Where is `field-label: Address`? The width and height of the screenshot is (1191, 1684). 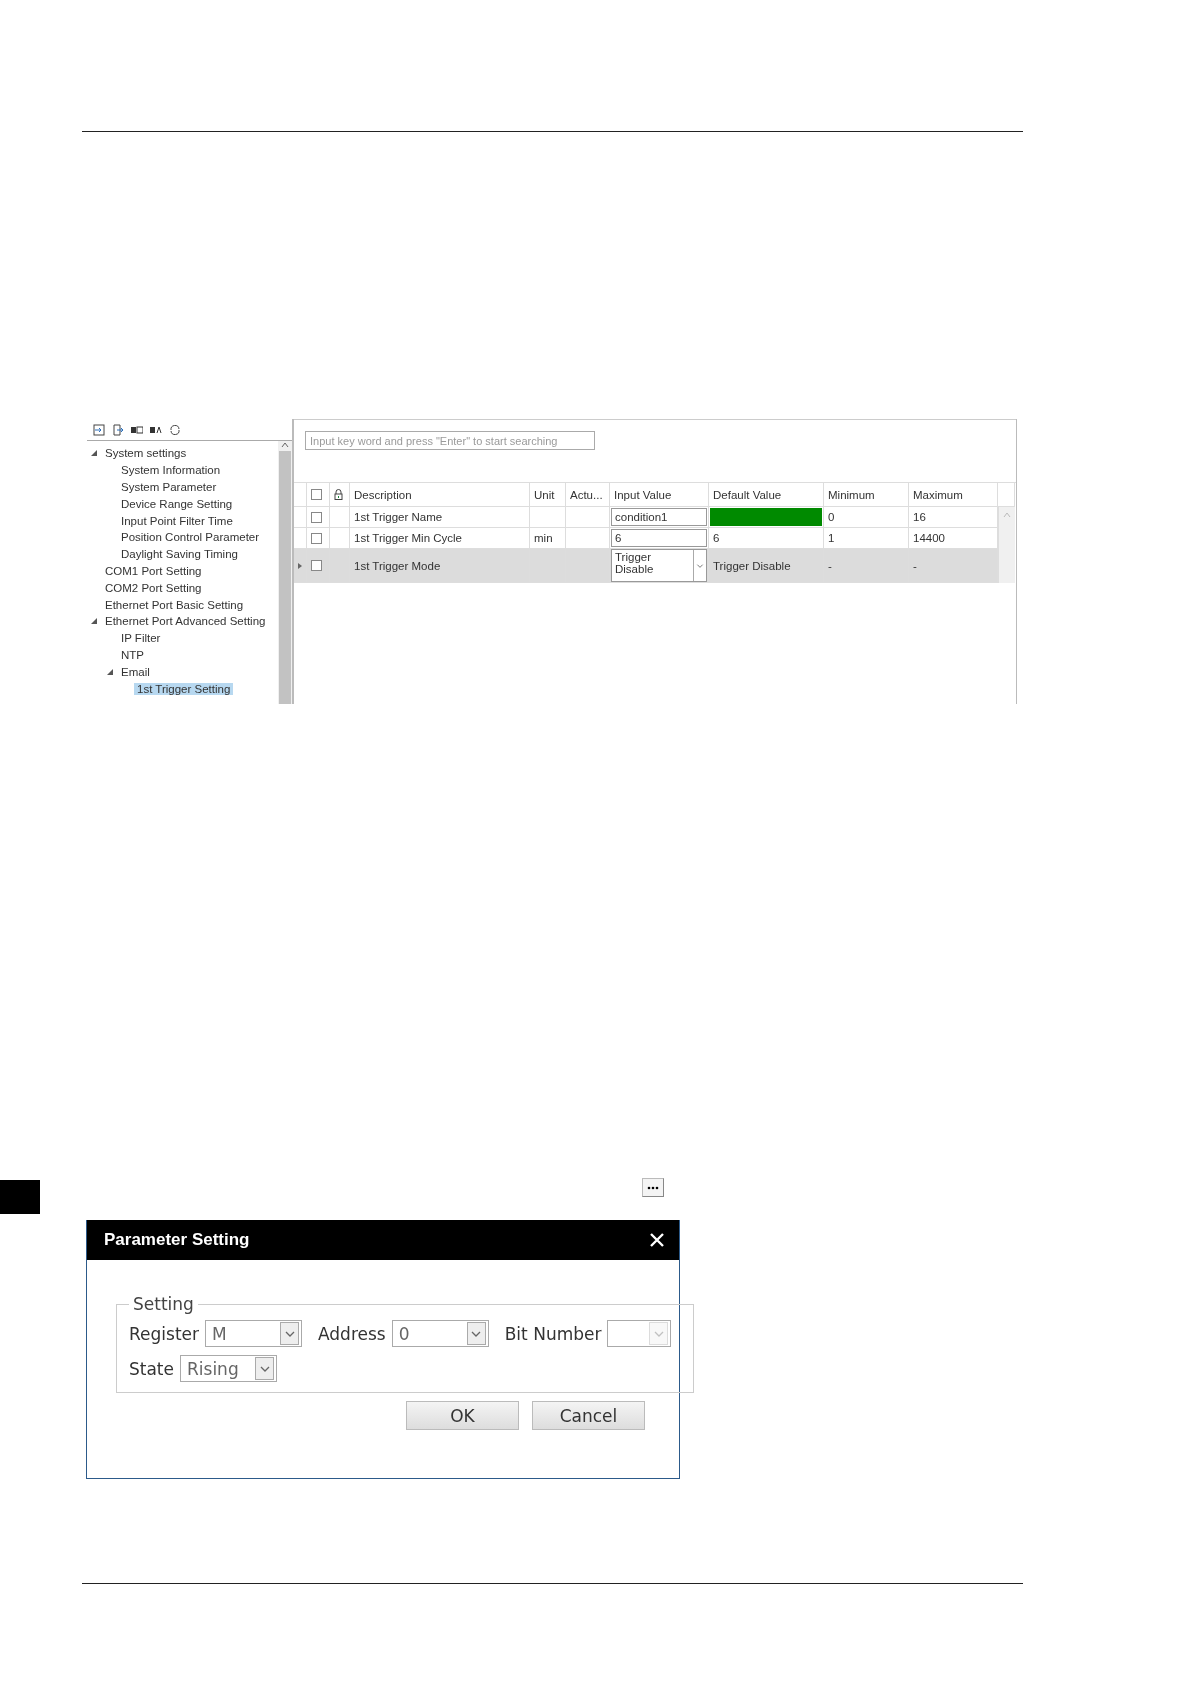
field-label: Address is located at coordinates (352, 1333).